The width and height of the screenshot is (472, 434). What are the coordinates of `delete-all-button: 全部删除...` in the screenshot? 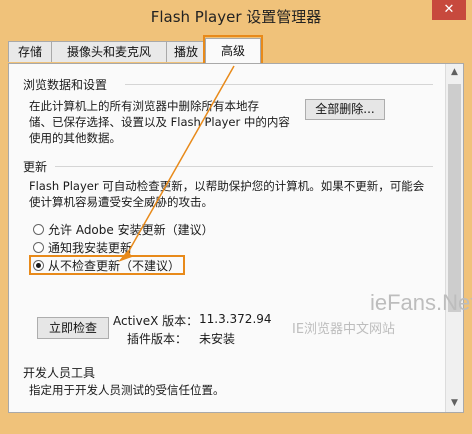 It's located at (345, 109).